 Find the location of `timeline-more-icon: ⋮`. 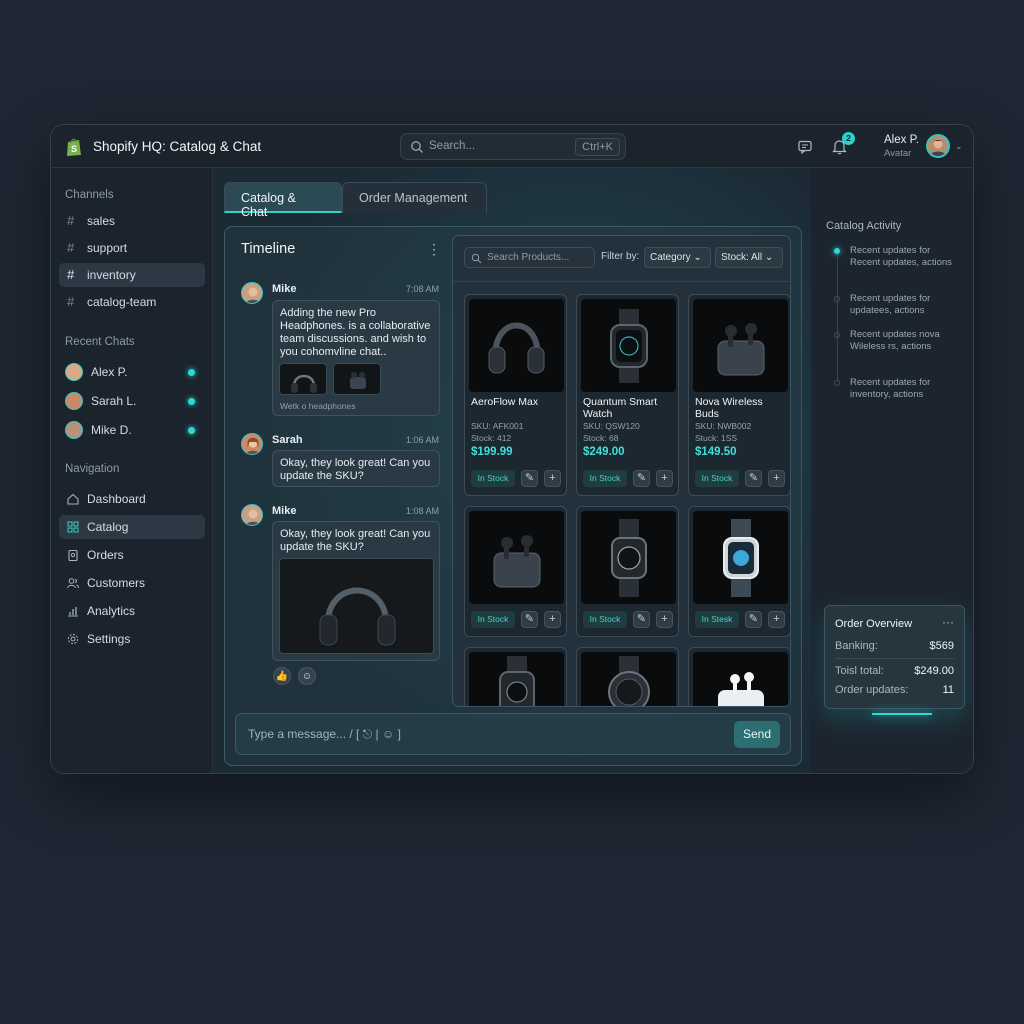

timeline-more-icon: ⋮ is located at coordinates (434, 249).